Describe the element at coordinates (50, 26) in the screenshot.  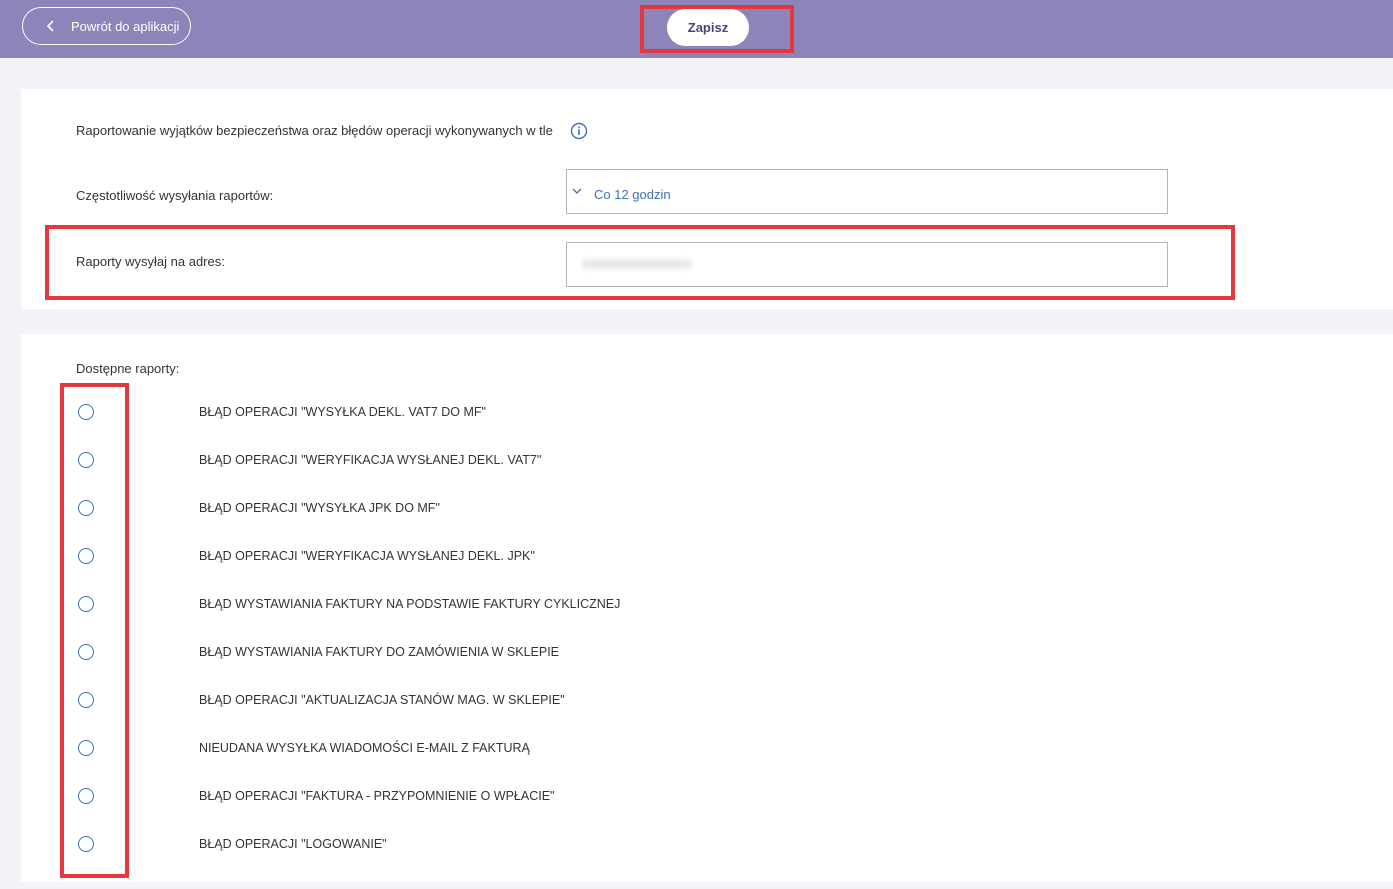
I see `chevron-left-icon` at that location.